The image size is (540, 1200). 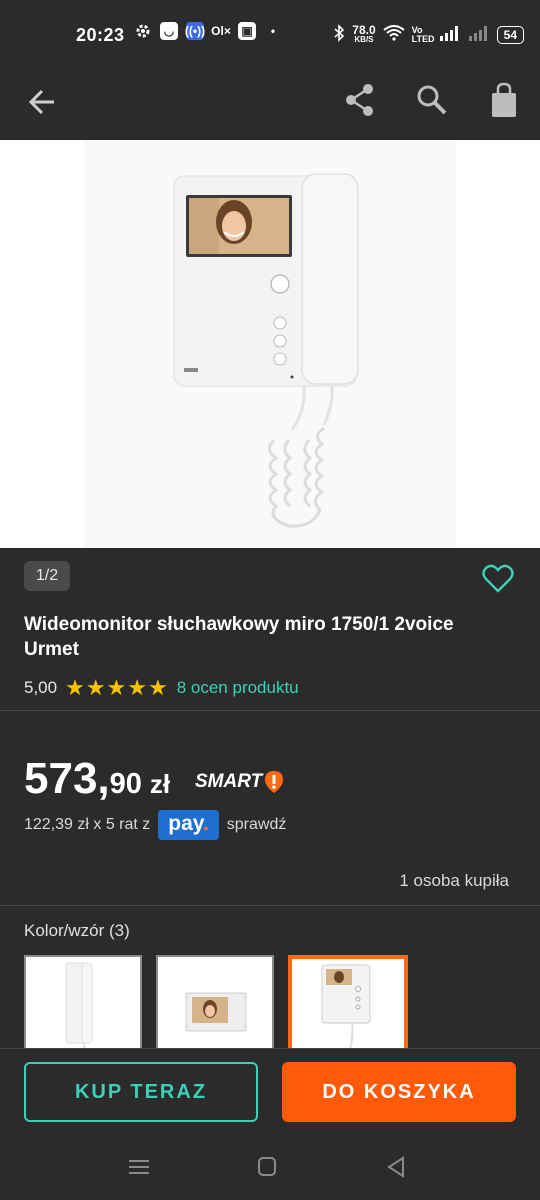 I want to click on system-indicators: 78.0 KB/S Vo LTED 54, so click(x=428, y=34).